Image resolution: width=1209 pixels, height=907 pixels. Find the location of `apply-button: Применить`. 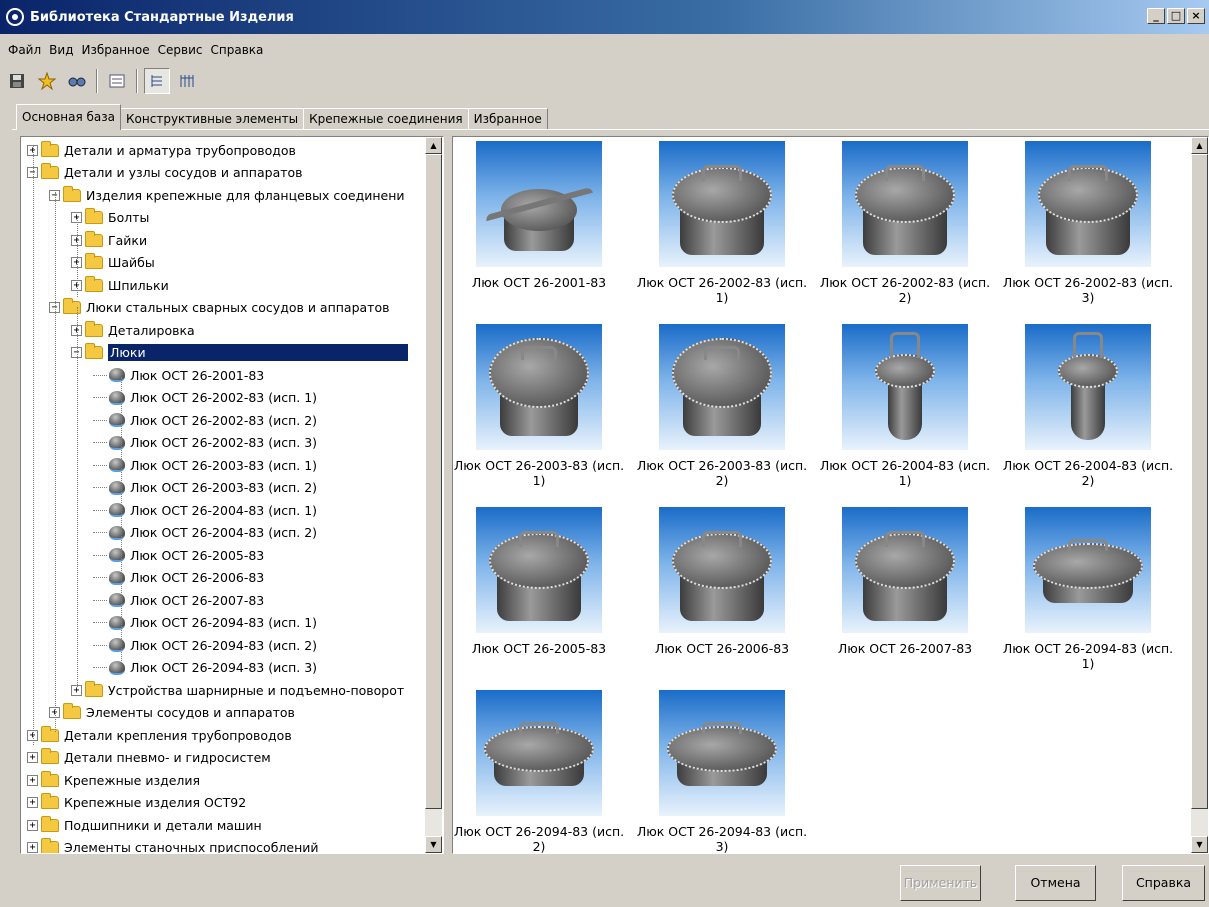

apply-button: Применить is located at coordinates (940, 883).